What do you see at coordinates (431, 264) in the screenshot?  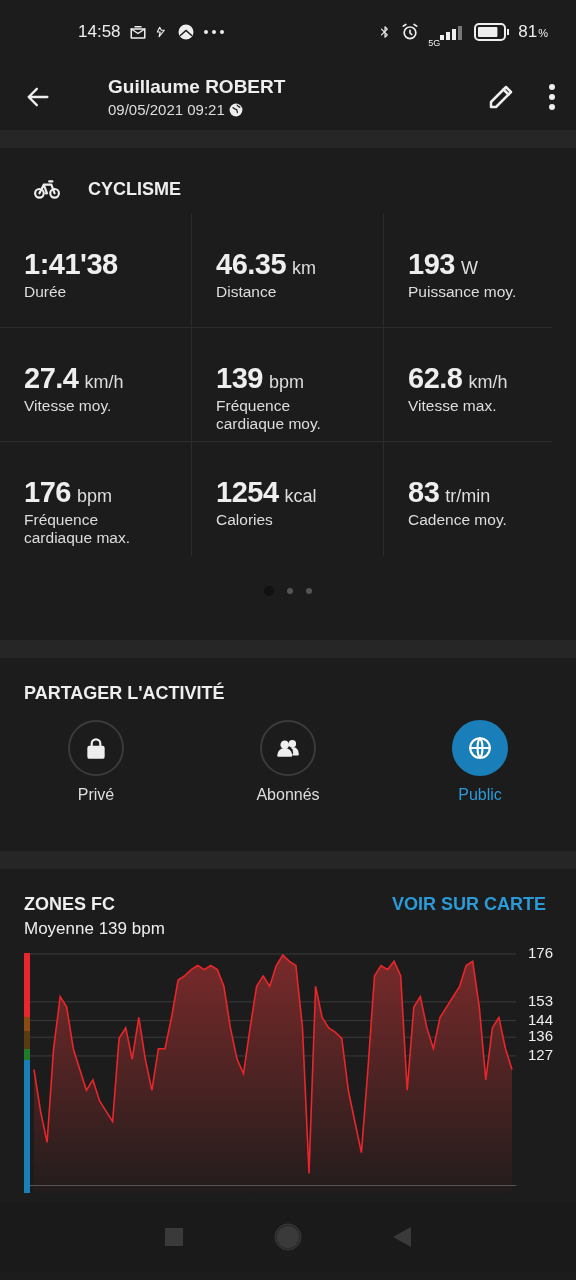 I see `stat-value: 193` at bounding box center [431, 264].